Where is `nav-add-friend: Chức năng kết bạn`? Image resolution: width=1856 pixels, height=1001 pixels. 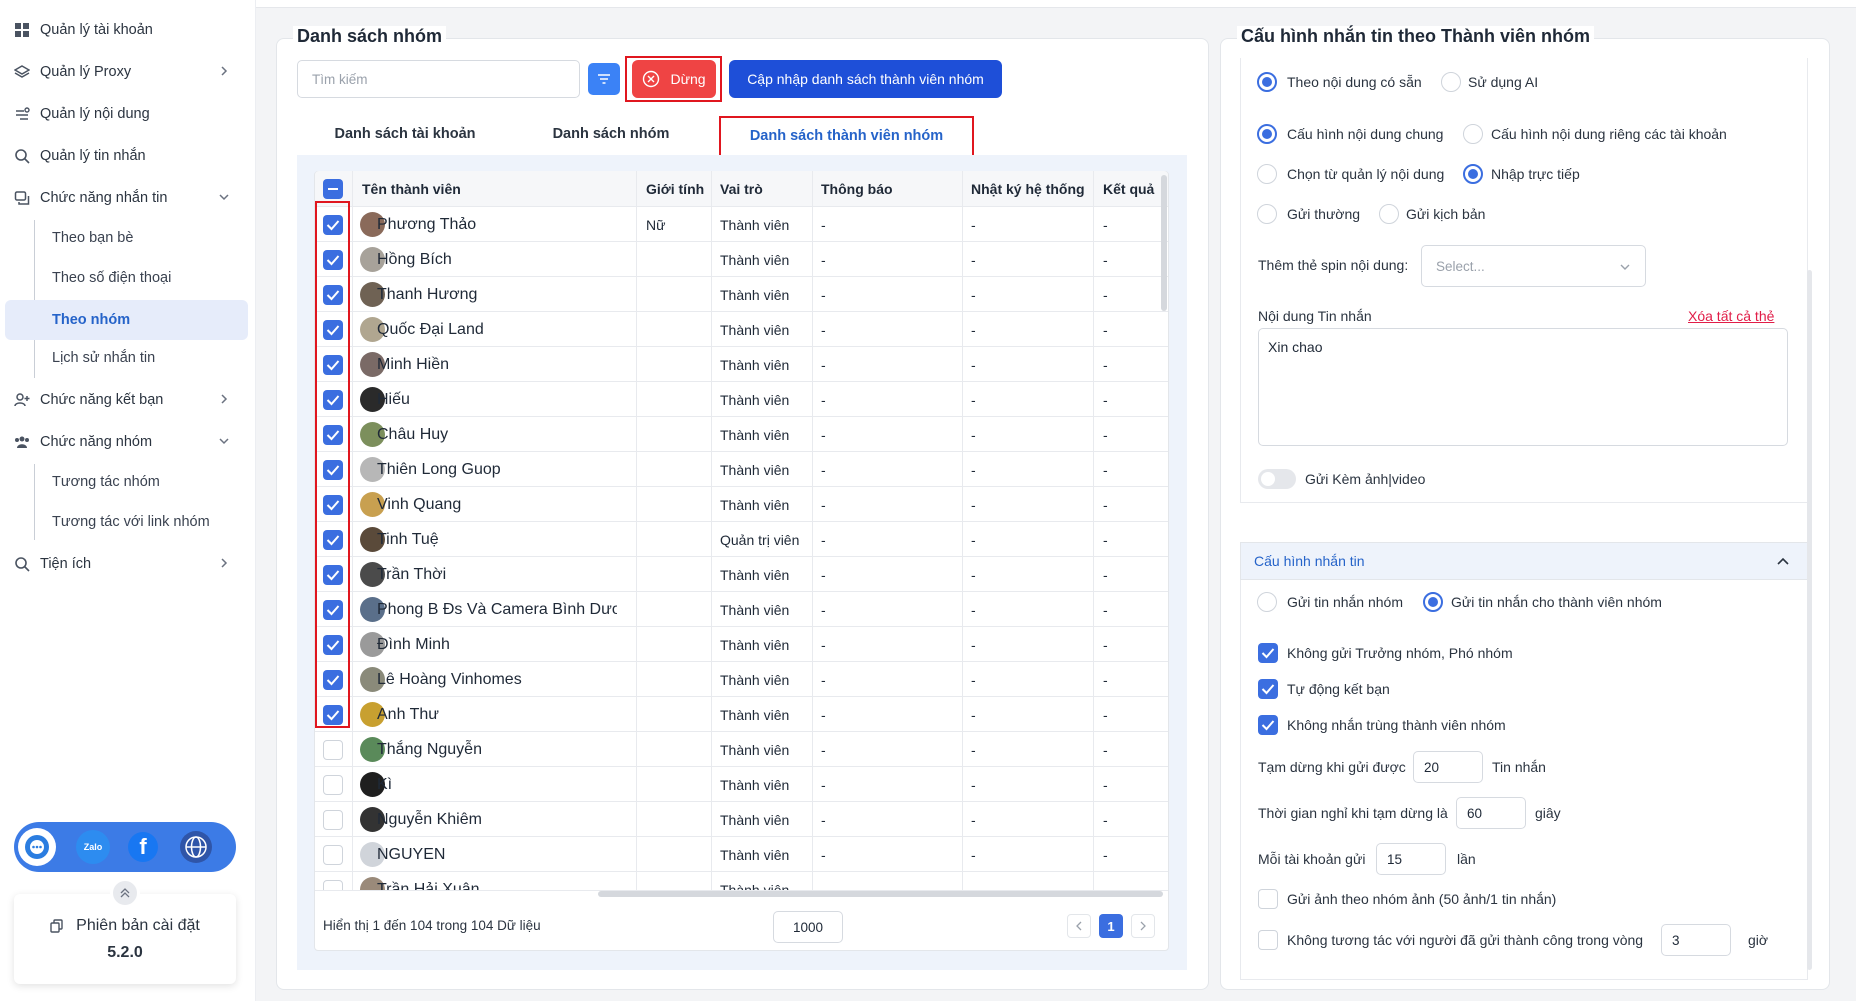 nav-add-friend: Chức năng kết bạn is located at coordinates (128, 400).